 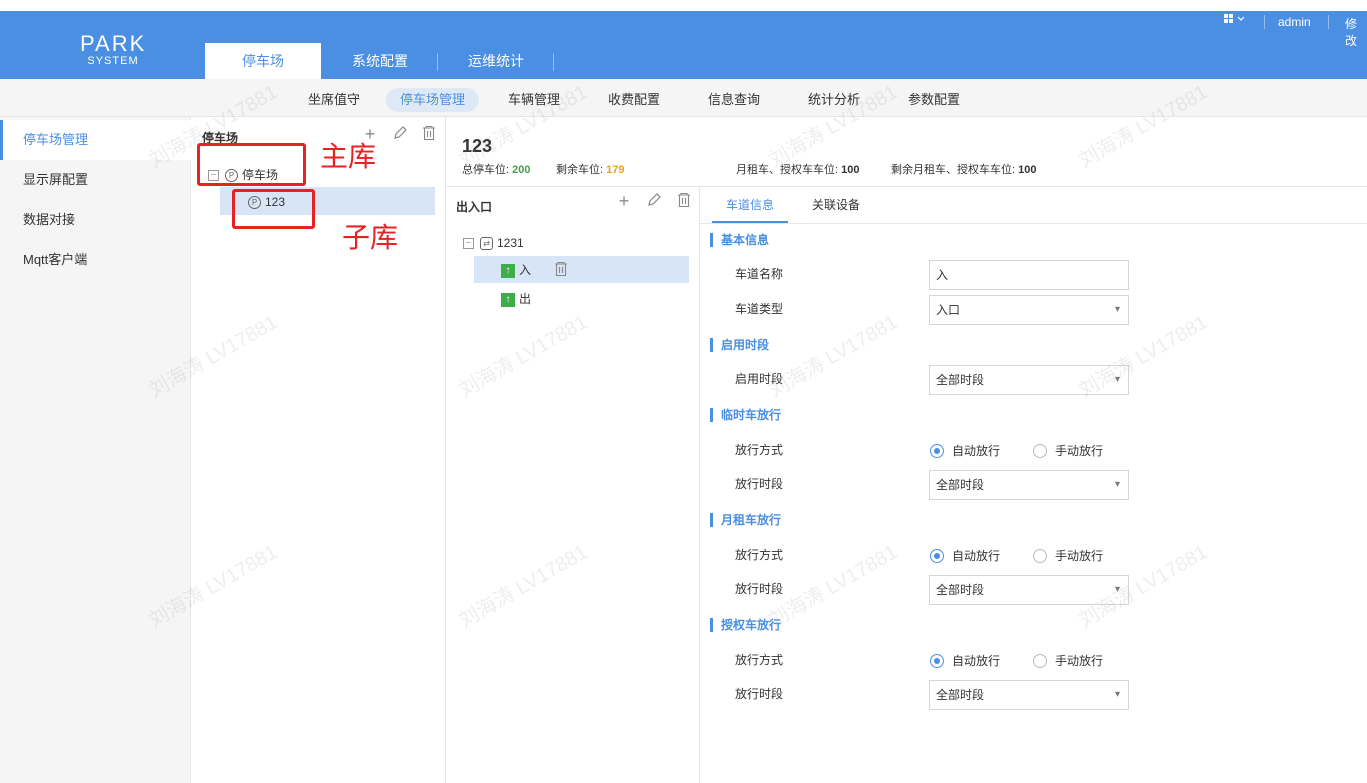 What do you see at coordinates (615, 170) in the screenshot?
I see `stat-remain-value: 179` at bounding box center [615, 170].